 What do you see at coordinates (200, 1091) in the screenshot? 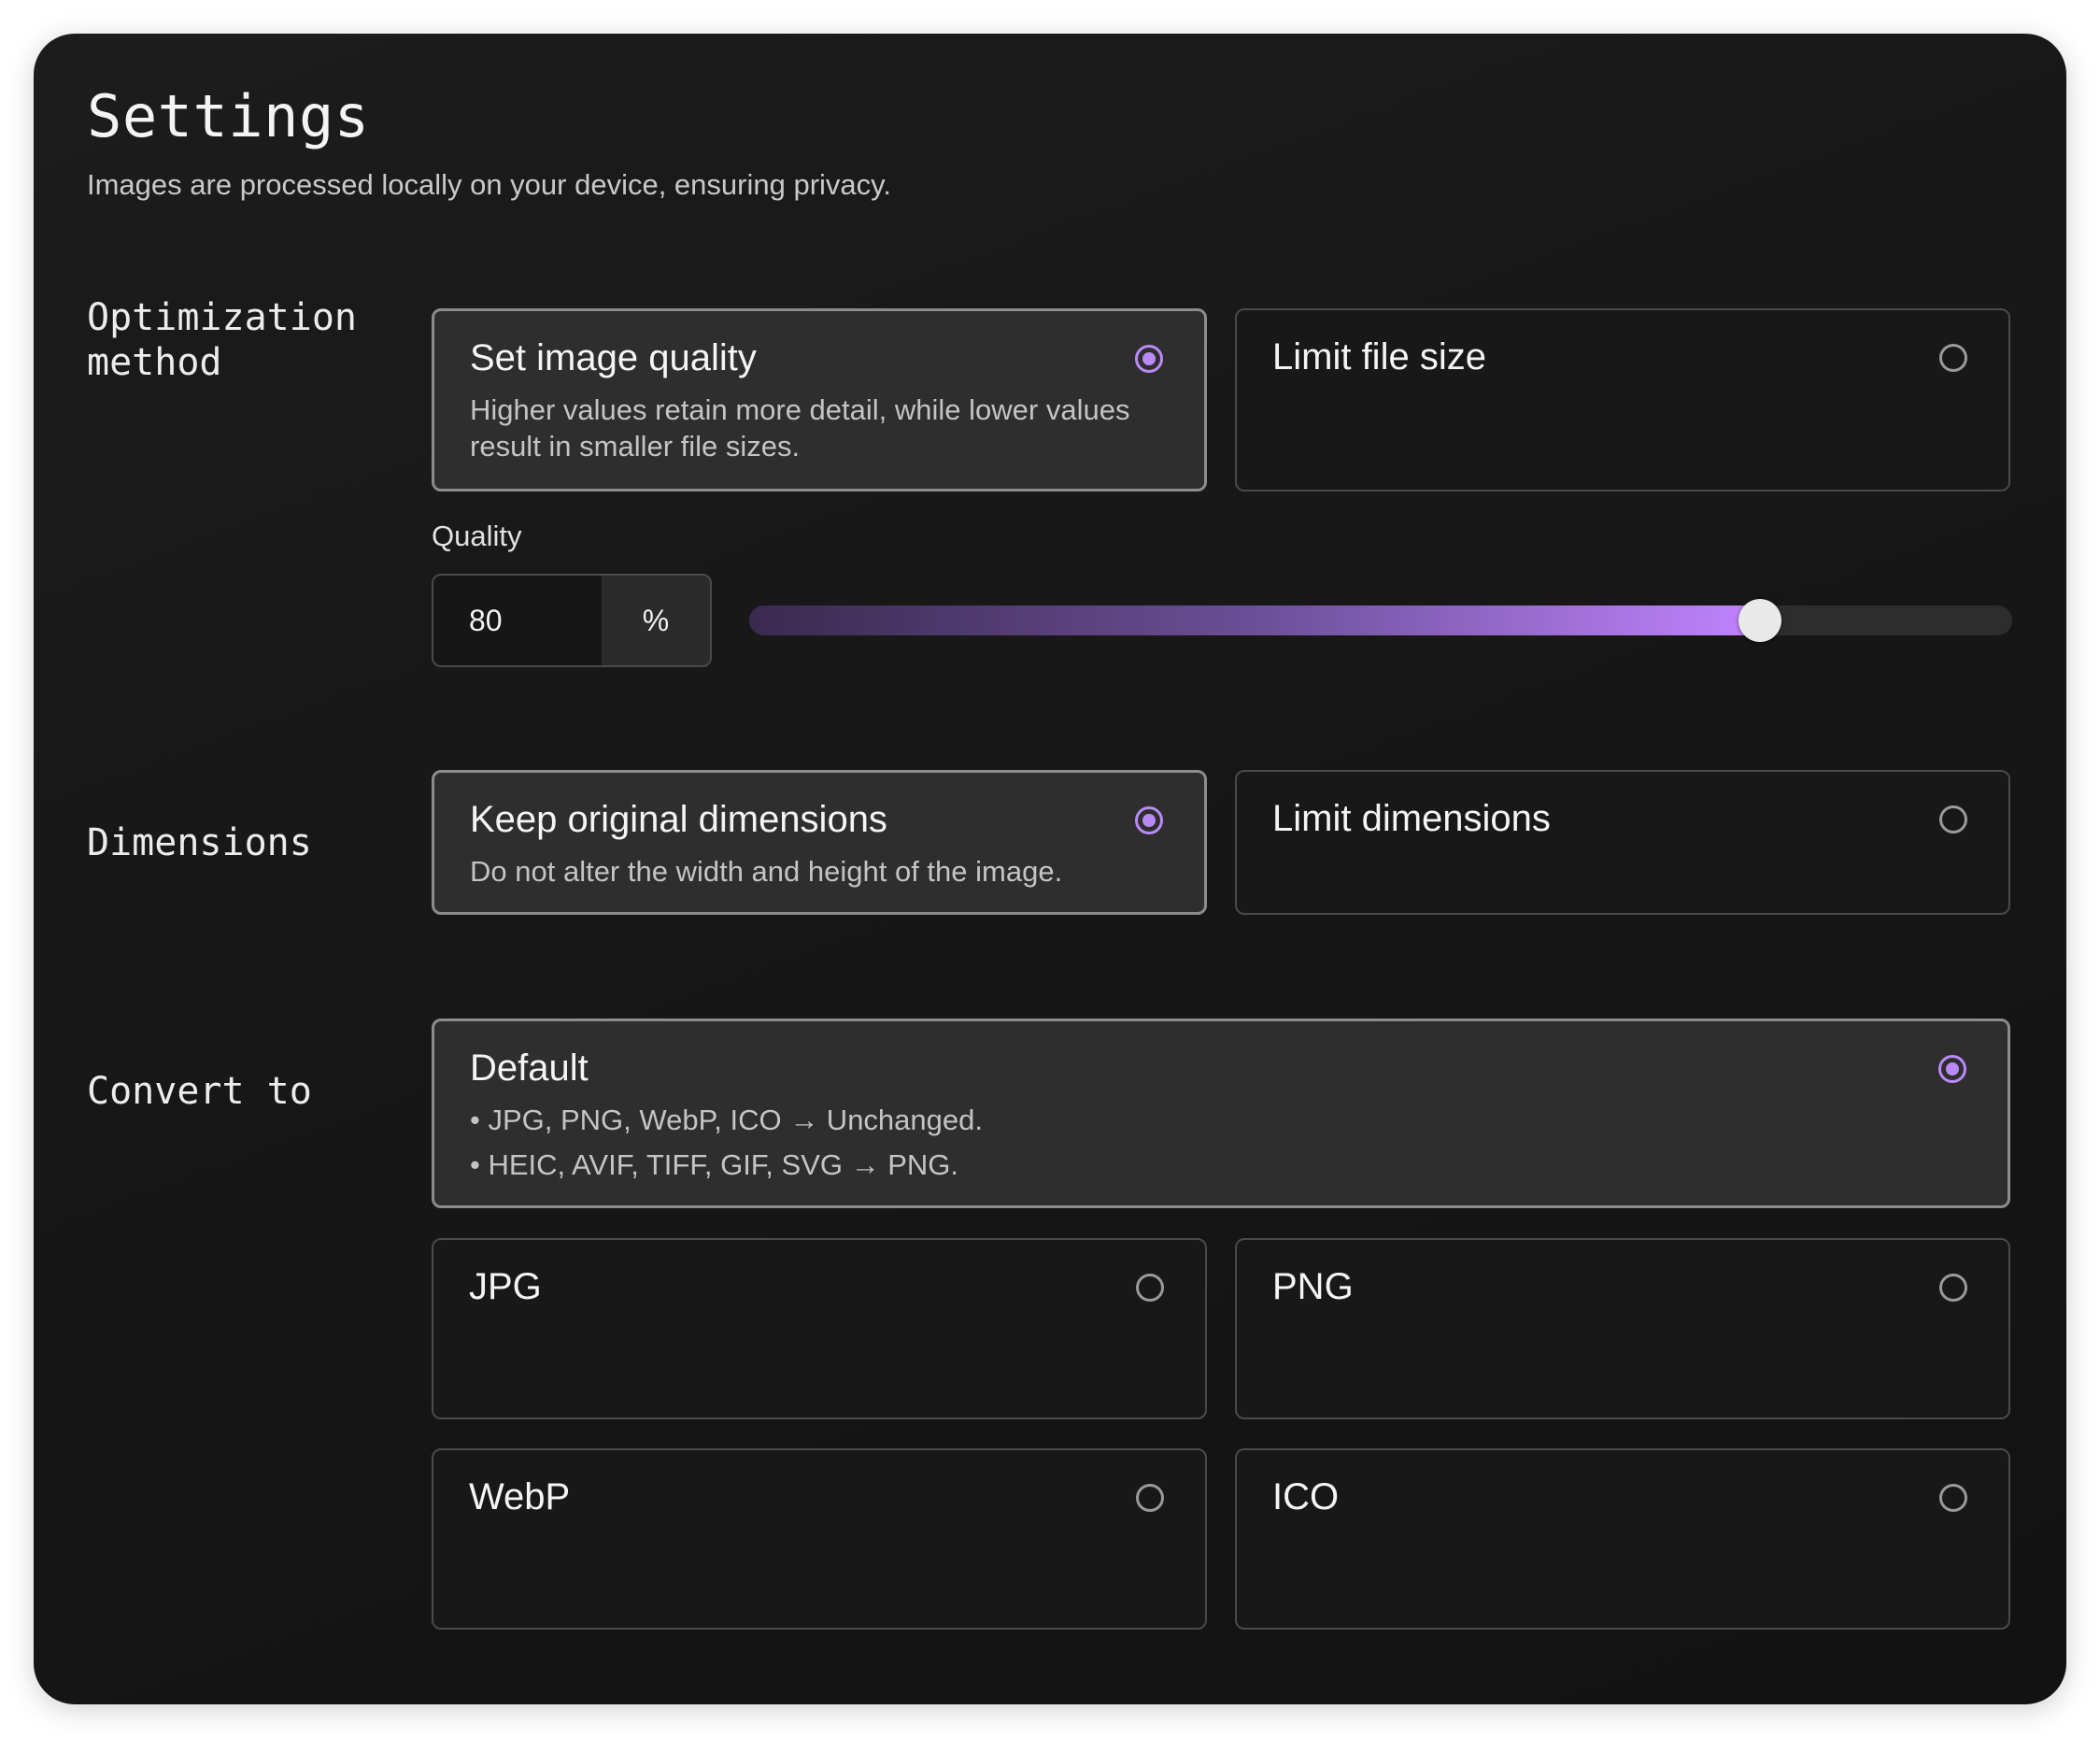
I see `convert-to-label: Convert to` at bounding box center [200, 1091].